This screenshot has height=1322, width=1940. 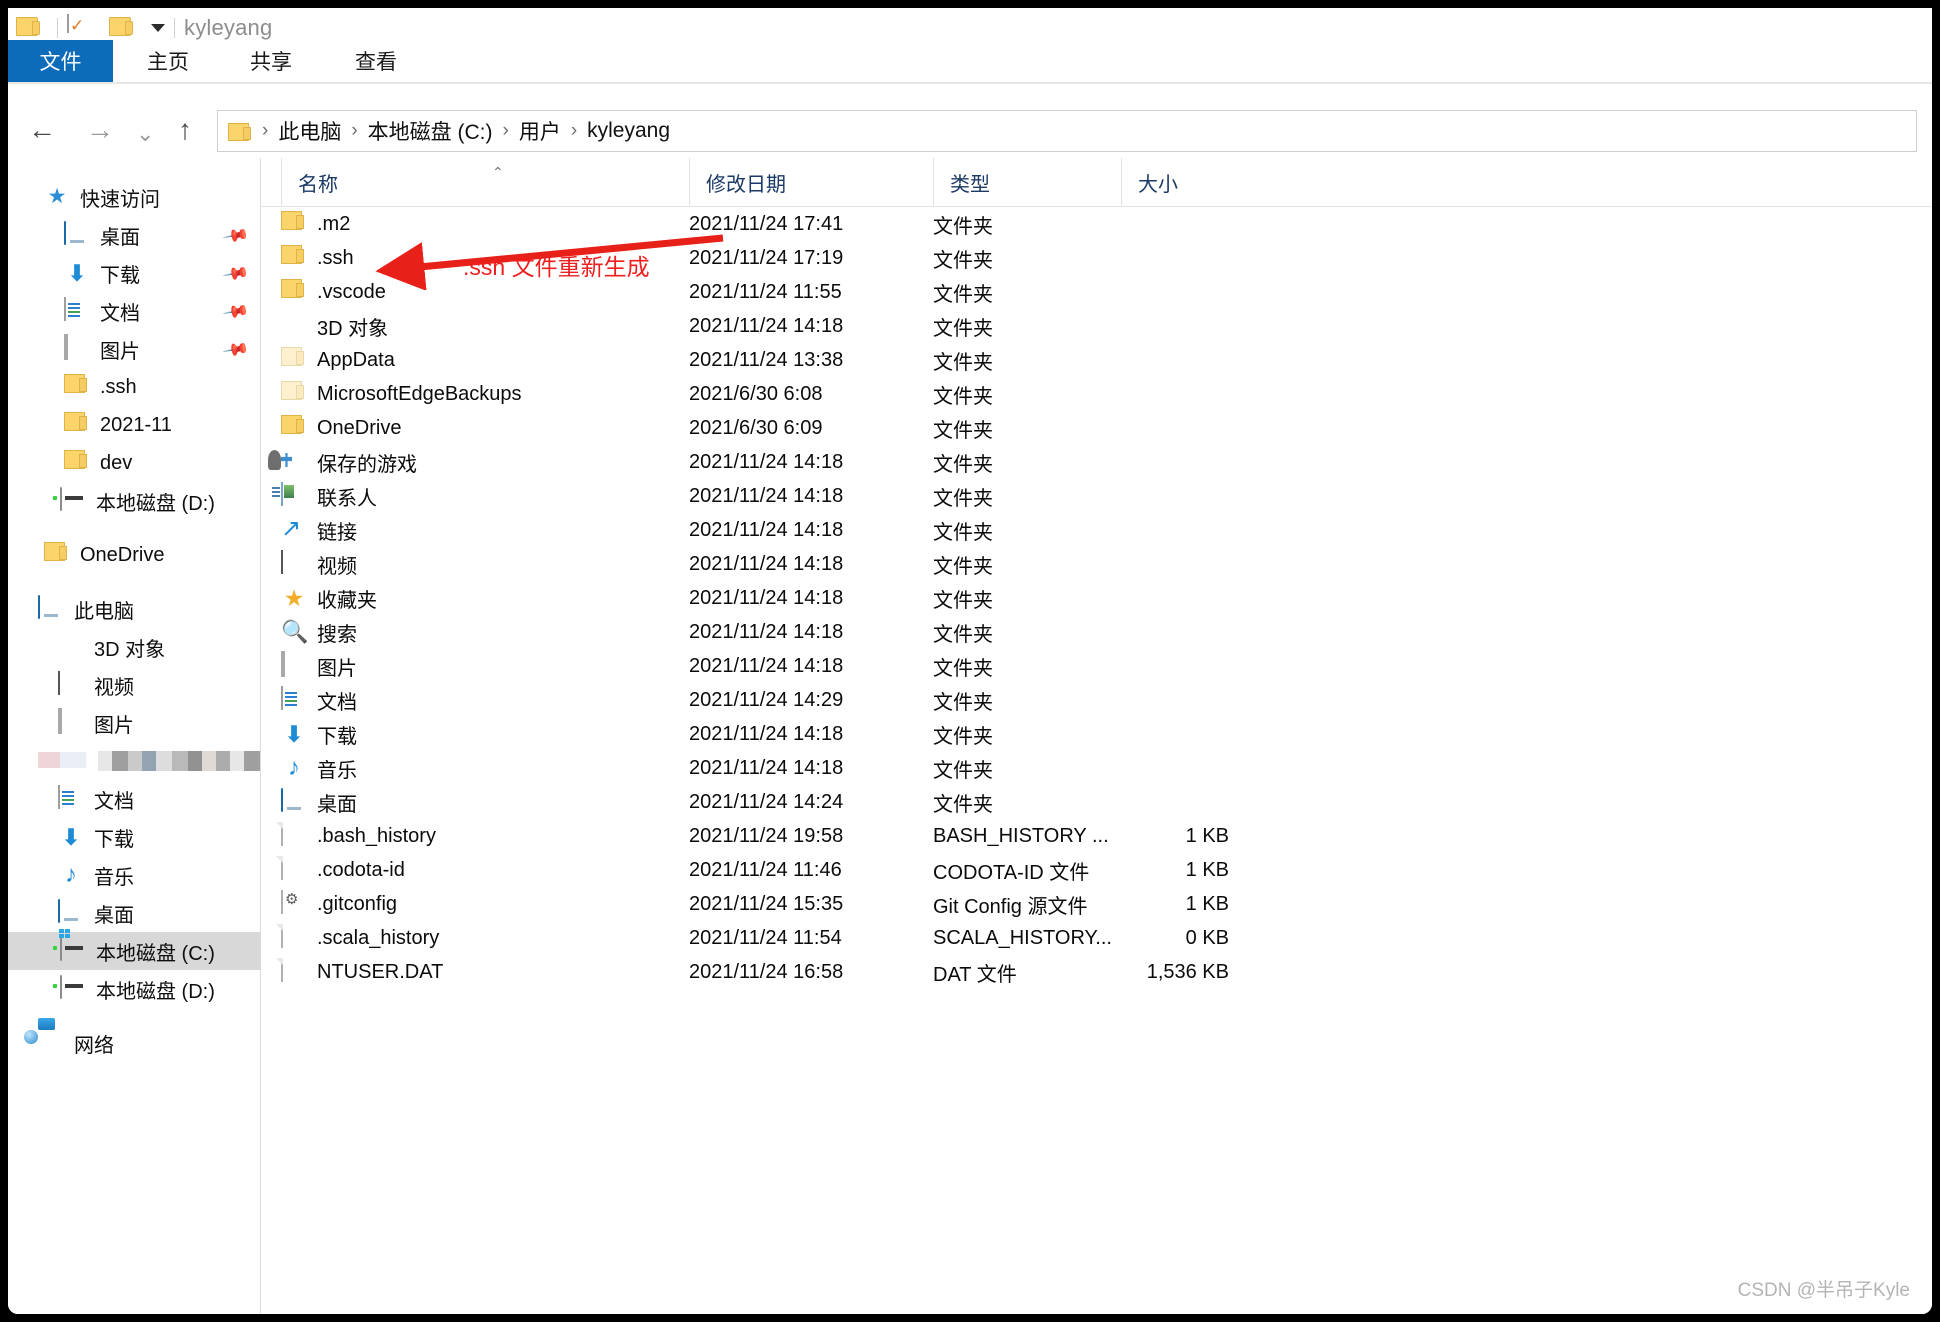 I want to click on contacts-icon, so click(x=294, y=495).